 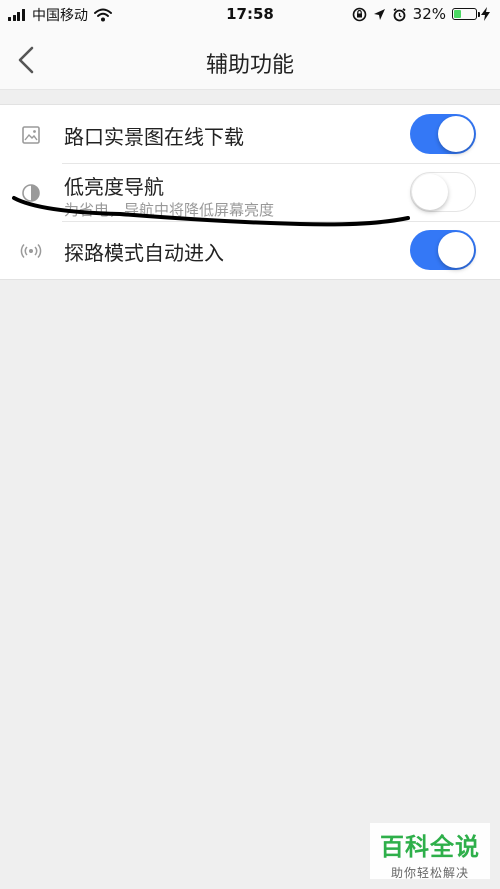 I want to click on alarm-icon, so click(x=399, y=14).